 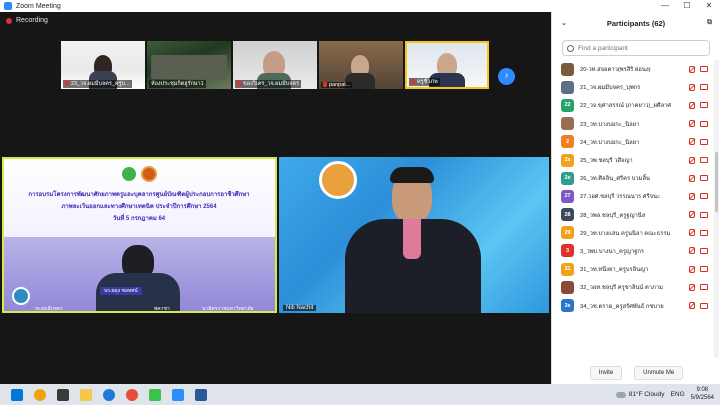 What do you see at coordinates (659, 373) in the screenshot?
I see `unmute-me-button: Unmute Me` at bounding box center [659, 373].